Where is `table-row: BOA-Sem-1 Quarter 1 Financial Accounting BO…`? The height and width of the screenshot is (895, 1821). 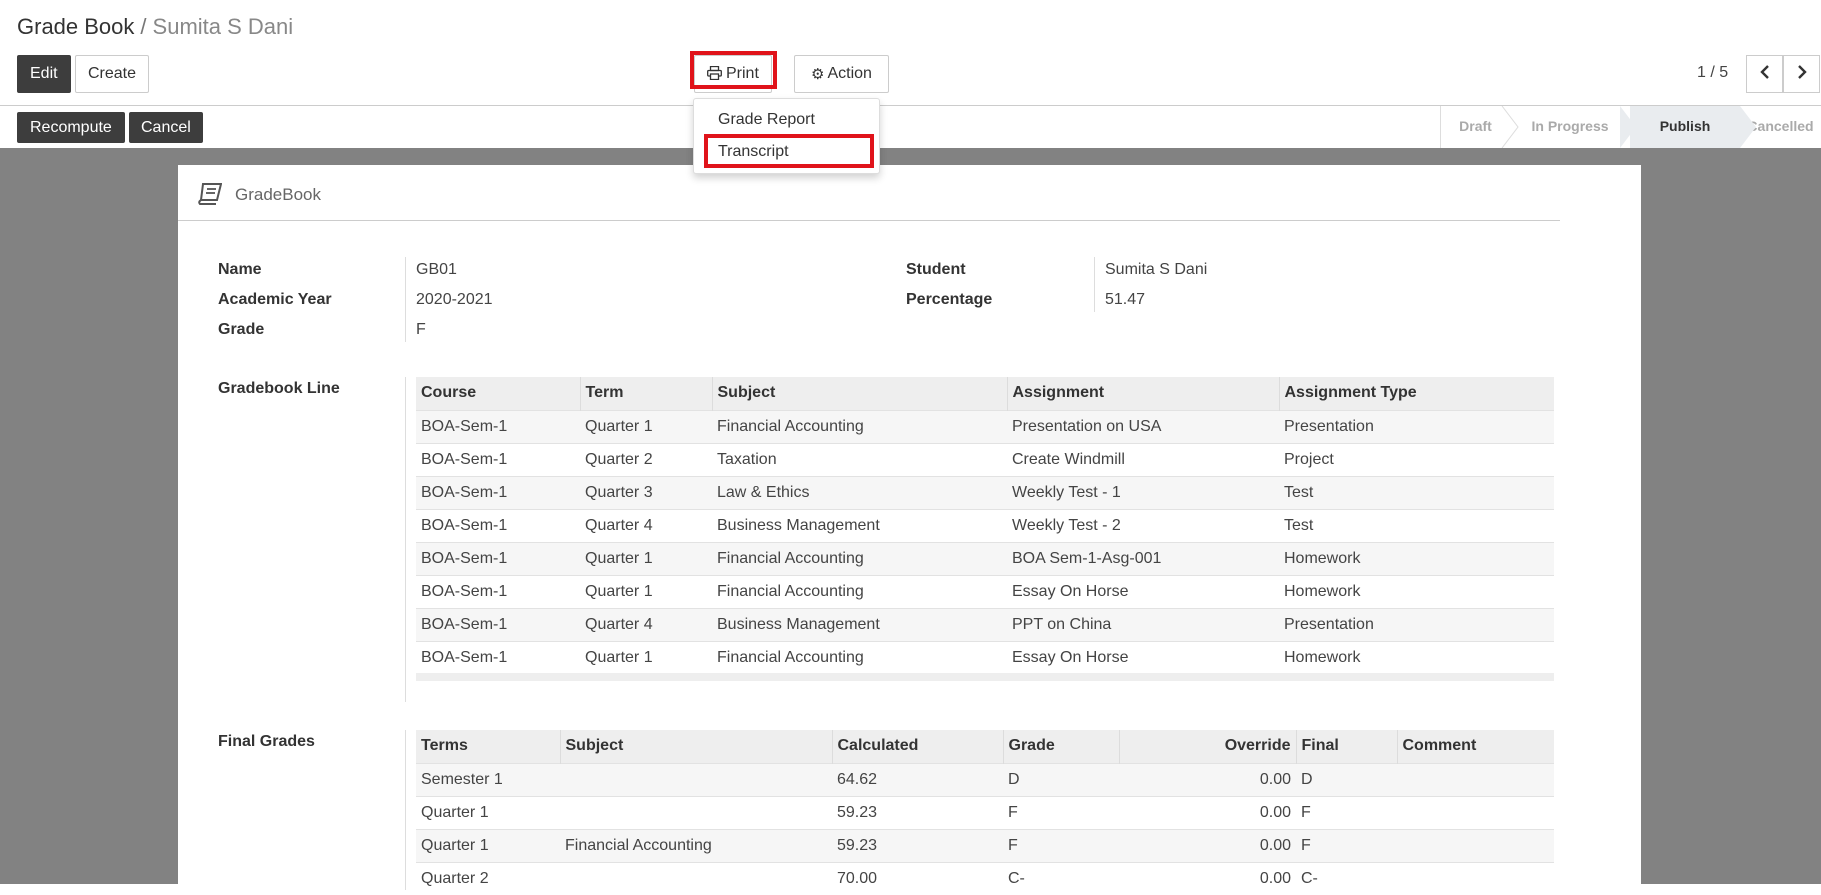
table-row: BOA-Sem-1 Quarter 1 Financial Accounting BO… is located at coordinates (985, 558).